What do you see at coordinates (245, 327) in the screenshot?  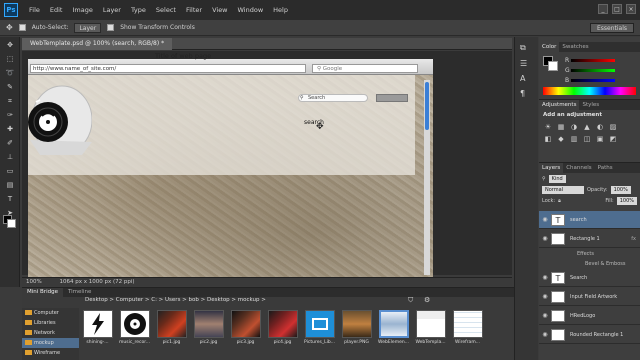 I see `file-thumbnail: pic3.jpg` at bounding box center [245, 327].